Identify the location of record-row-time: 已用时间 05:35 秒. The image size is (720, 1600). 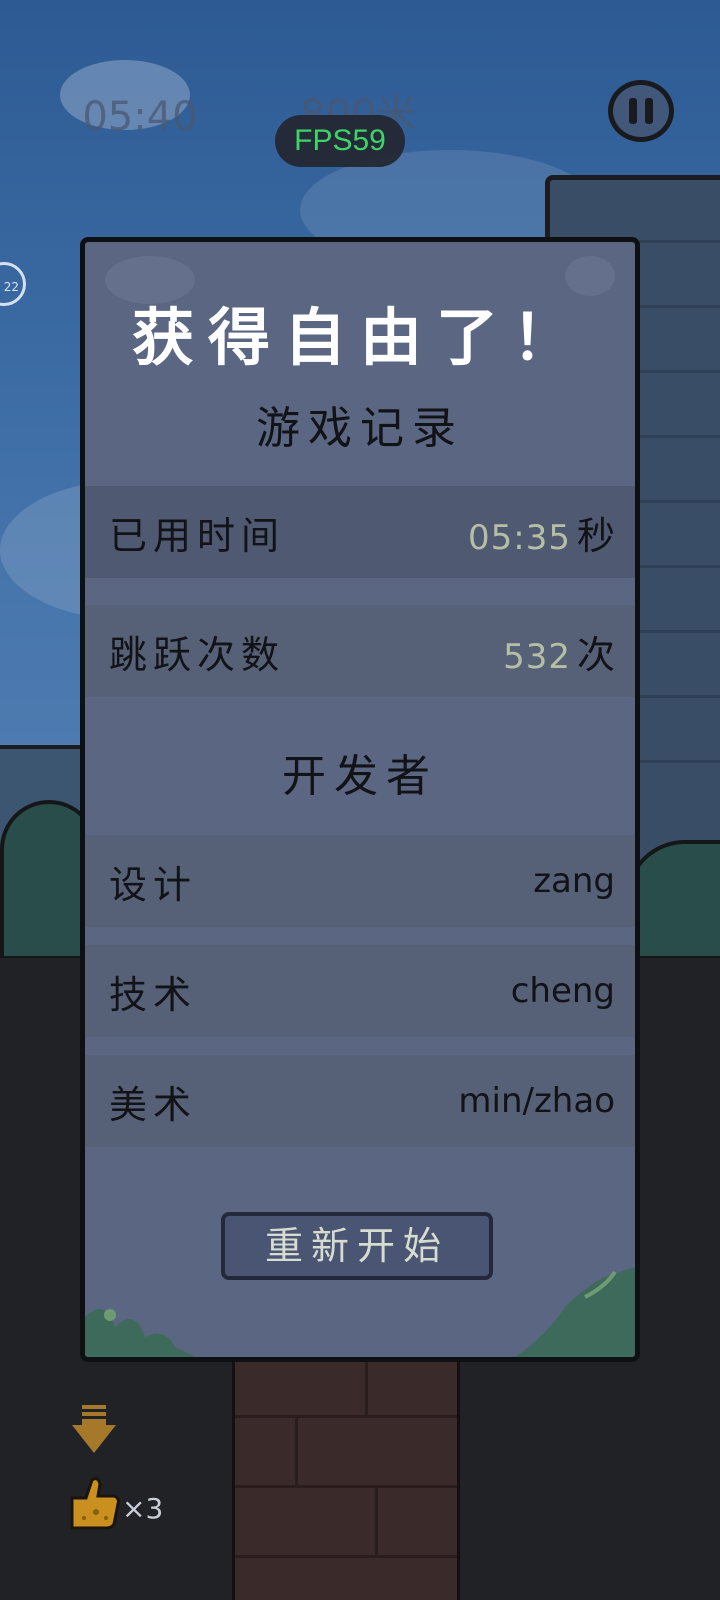
(360, 532).